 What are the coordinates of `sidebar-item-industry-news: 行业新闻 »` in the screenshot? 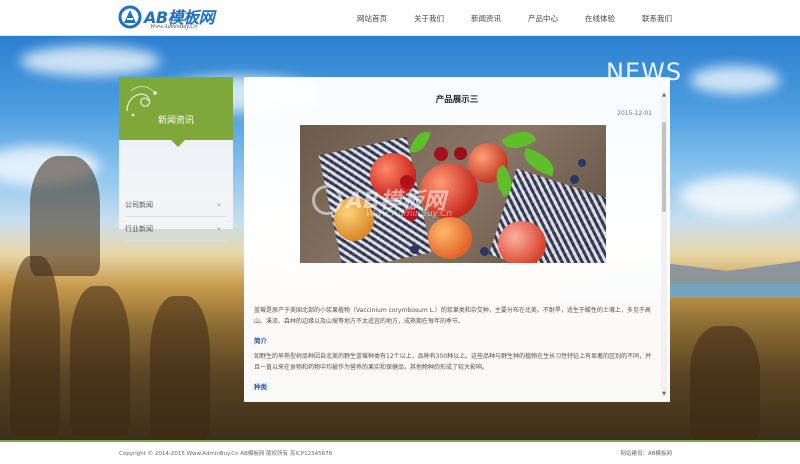 It's located at (176, 229).